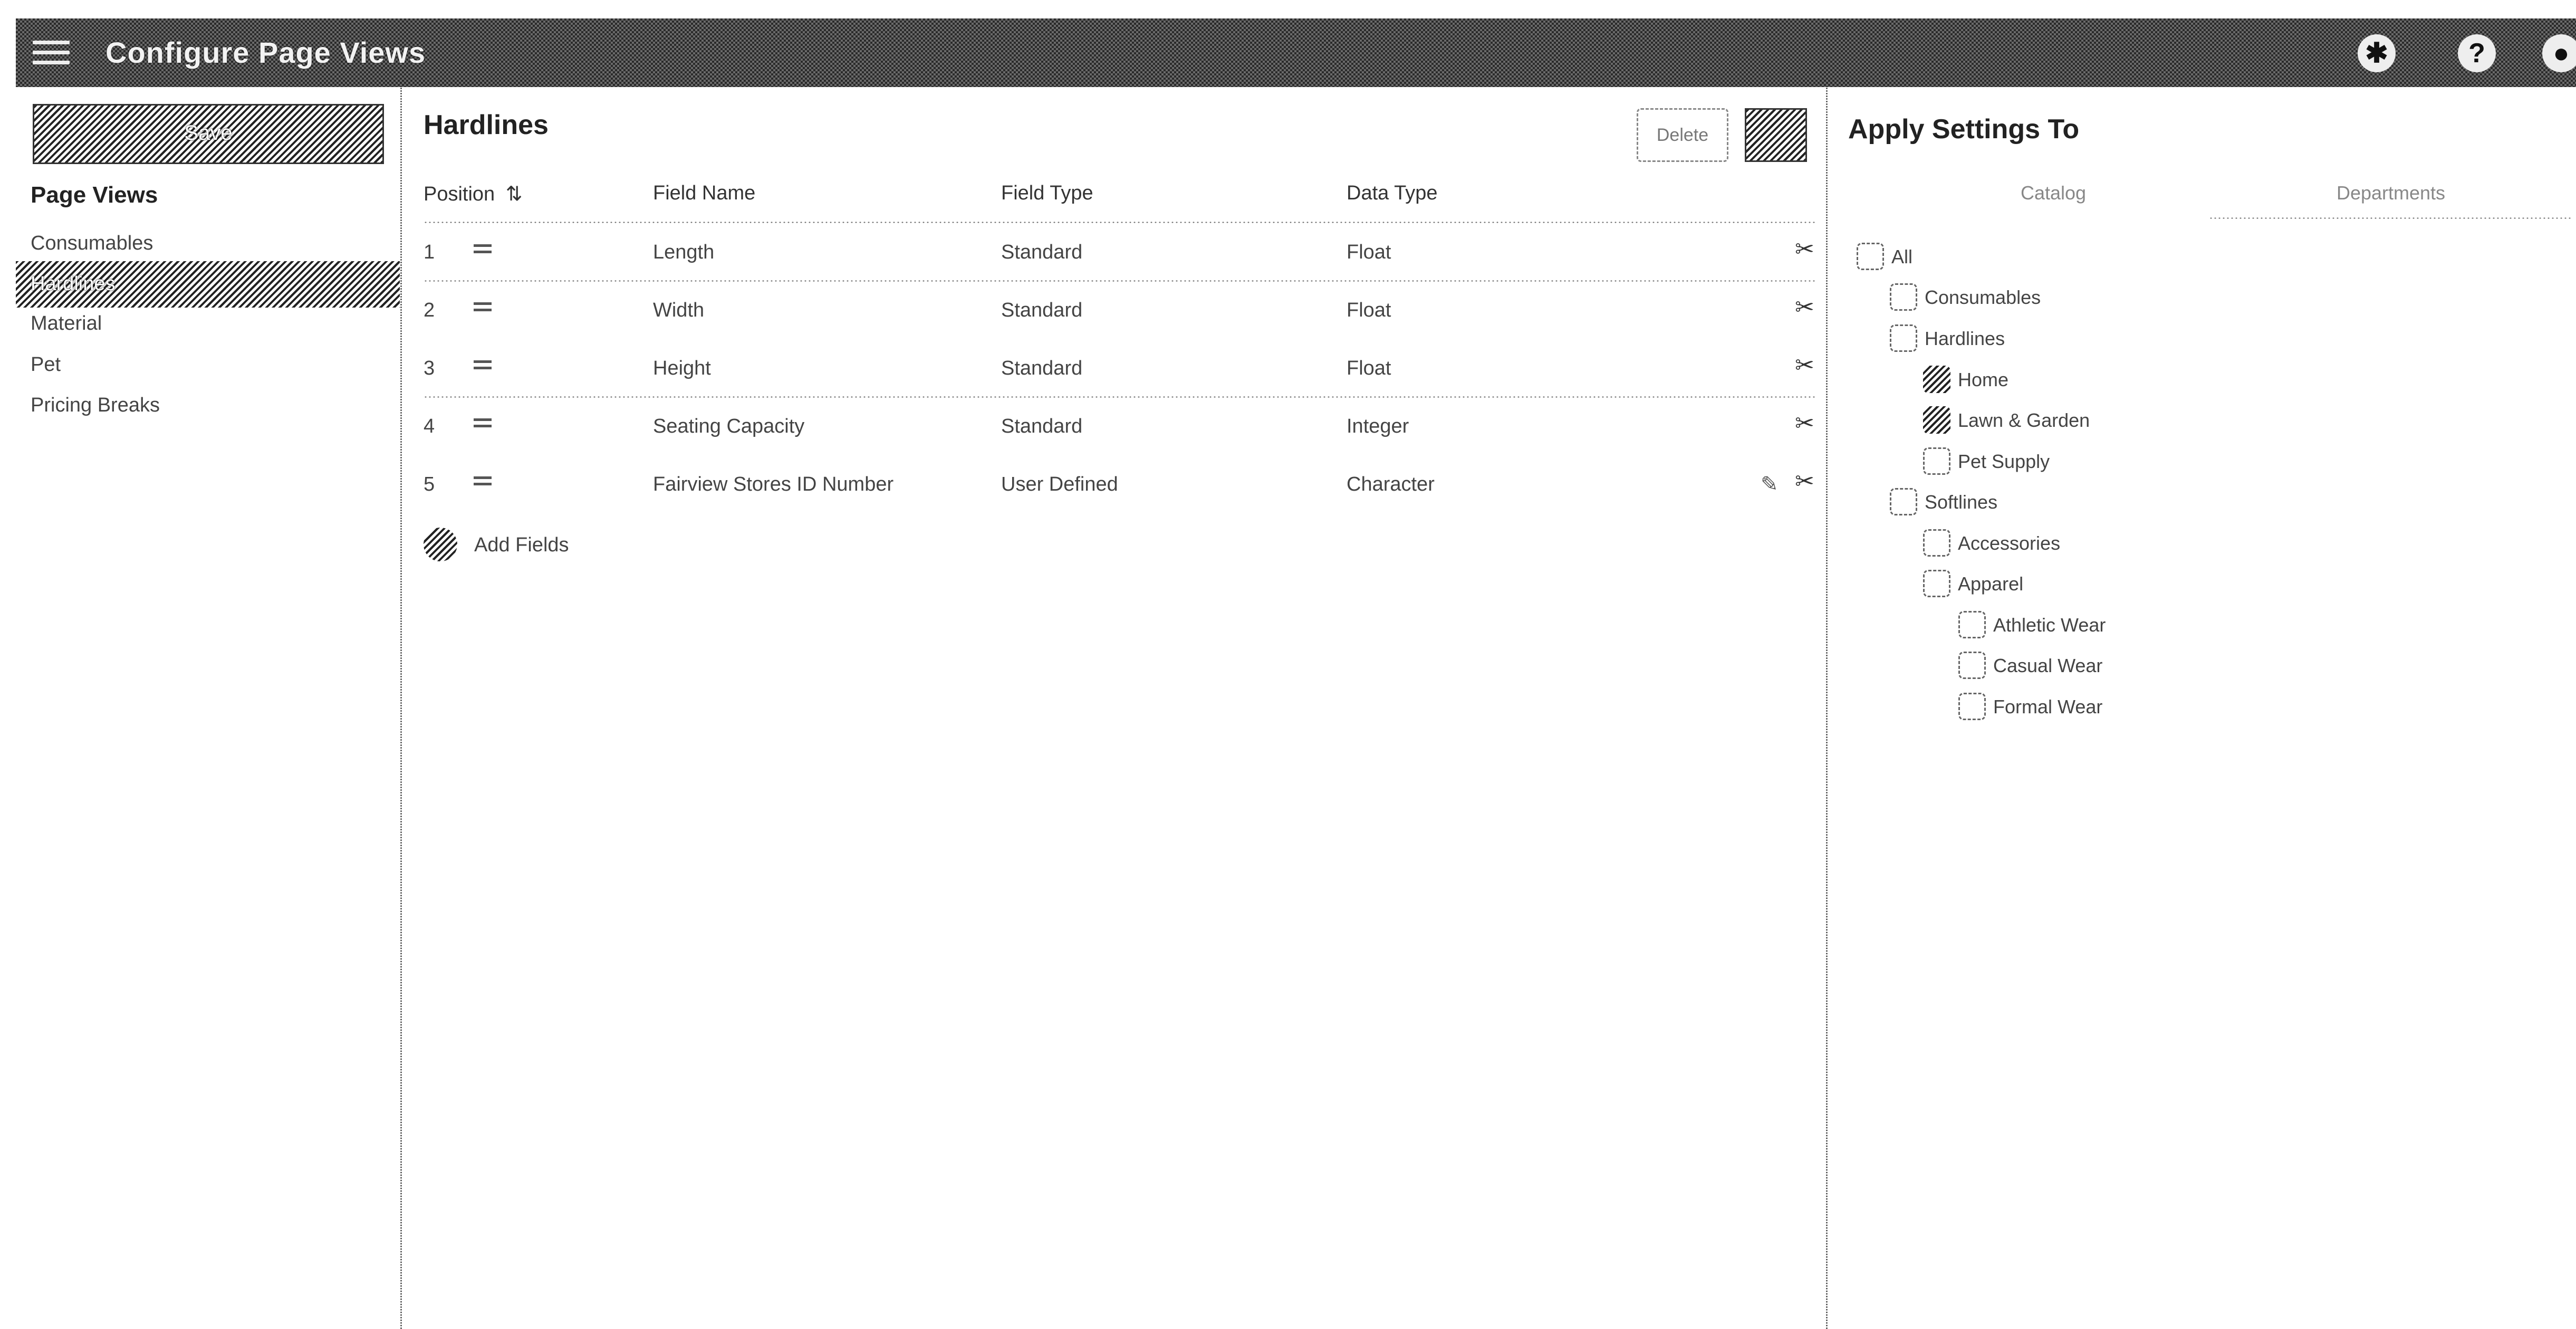 Image resolution: width=2576 pixels, height=1329 pixels. I want to click on row-position: 5, so click(430, 484).